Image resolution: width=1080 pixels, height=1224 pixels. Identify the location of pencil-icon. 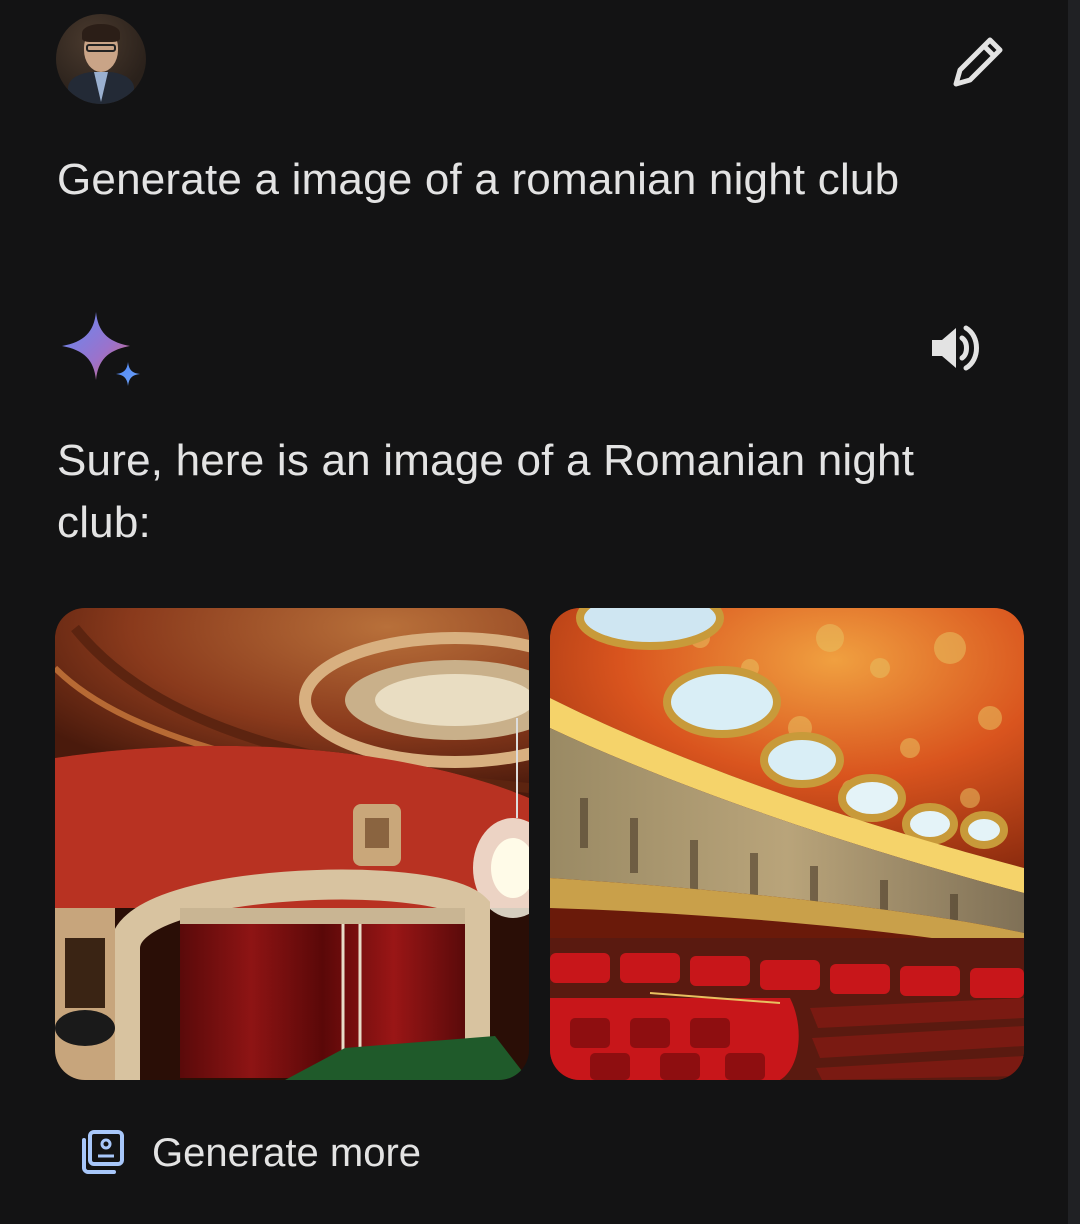
(978, 62).